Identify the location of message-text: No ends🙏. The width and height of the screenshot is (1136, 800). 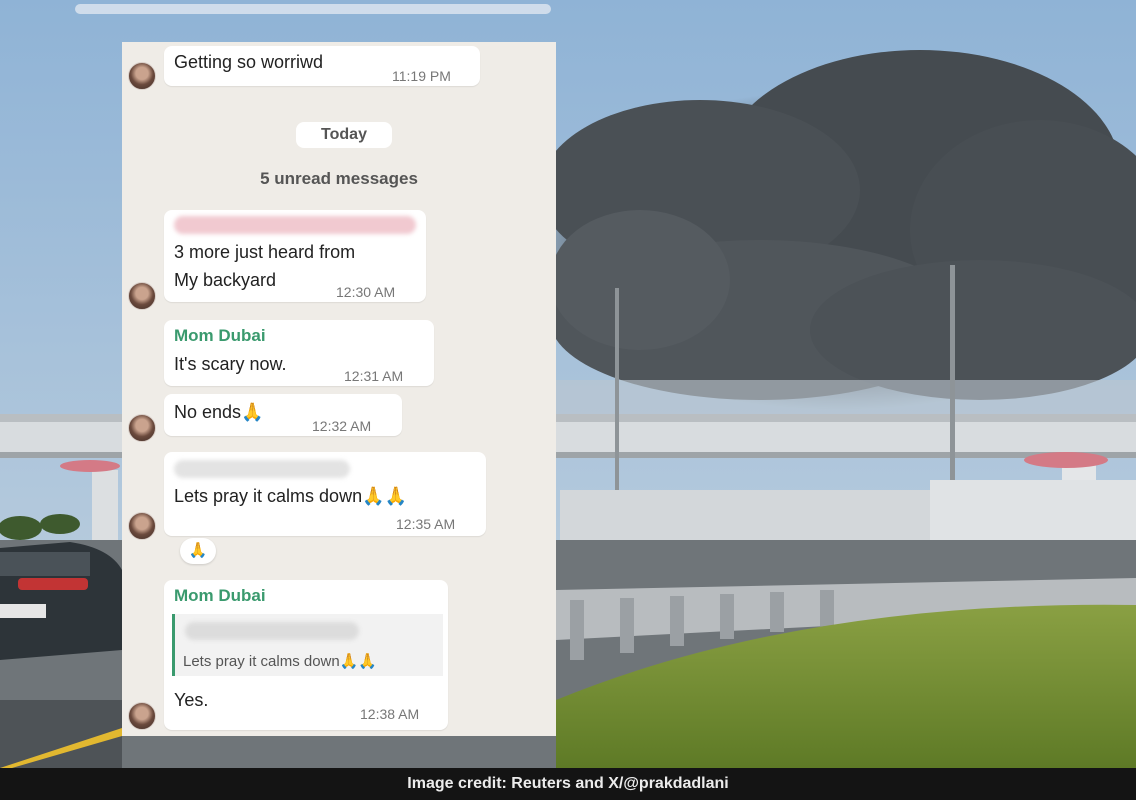
(219, 412).